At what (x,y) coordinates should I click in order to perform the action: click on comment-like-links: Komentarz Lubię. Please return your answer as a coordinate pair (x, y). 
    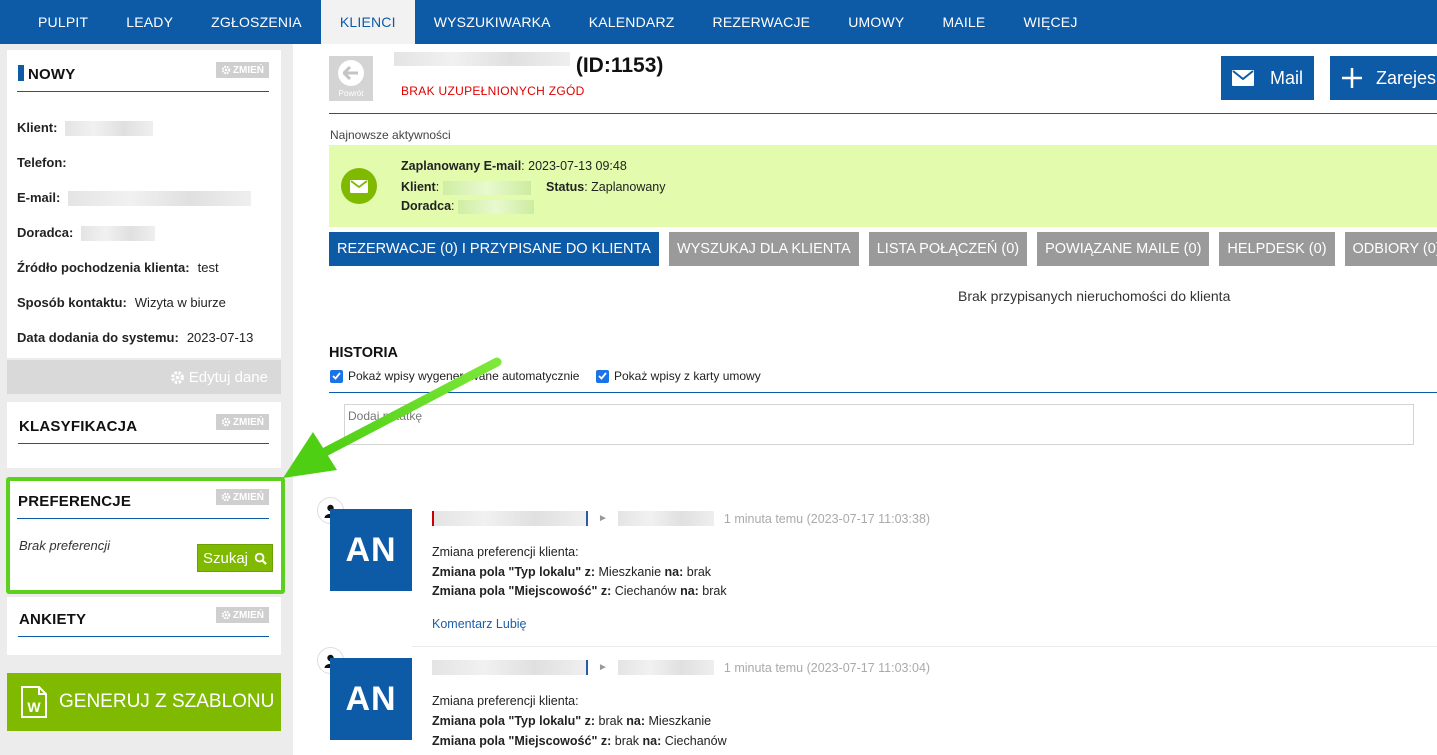
    Looking at the image, I should click on (479, 624).